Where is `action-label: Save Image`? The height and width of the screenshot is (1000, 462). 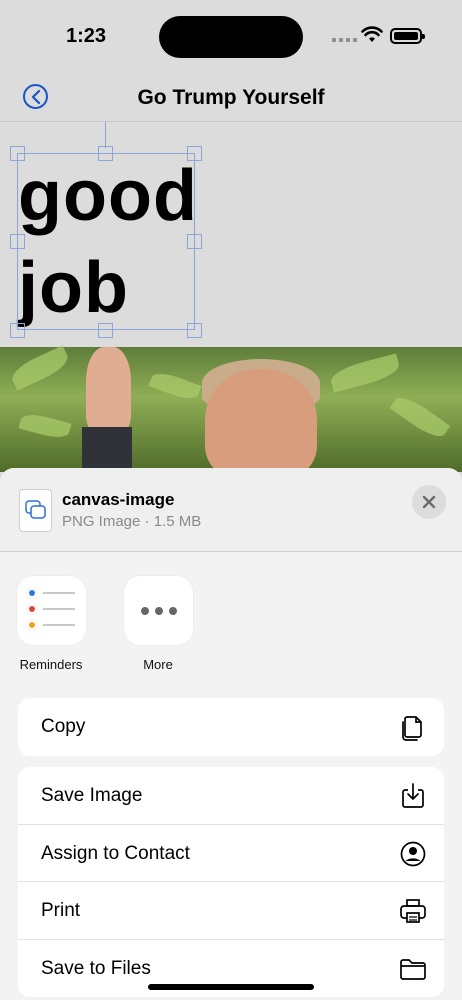 action-label: Save Image is located at coordinates (92, 795).